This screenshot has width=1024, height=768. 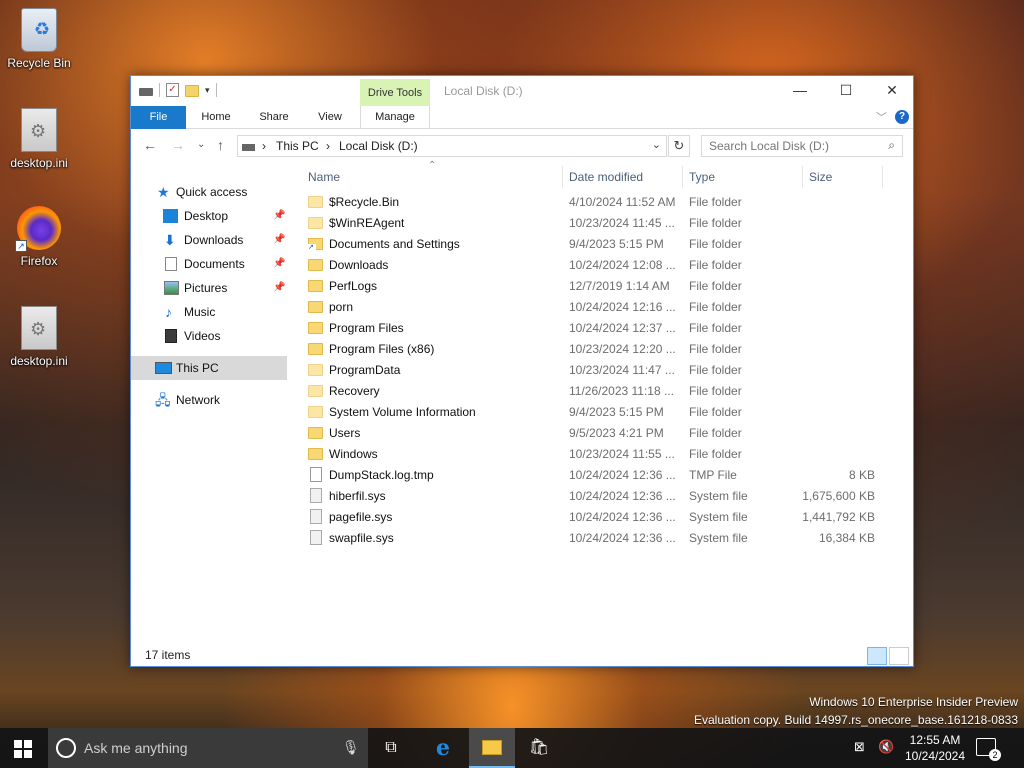 What do you see at coordinates (593, 391) in the screenshot?
I see `file-row: Recovery 11/26/2023 11:18 ... File folder` at bounding box center [593, 391].